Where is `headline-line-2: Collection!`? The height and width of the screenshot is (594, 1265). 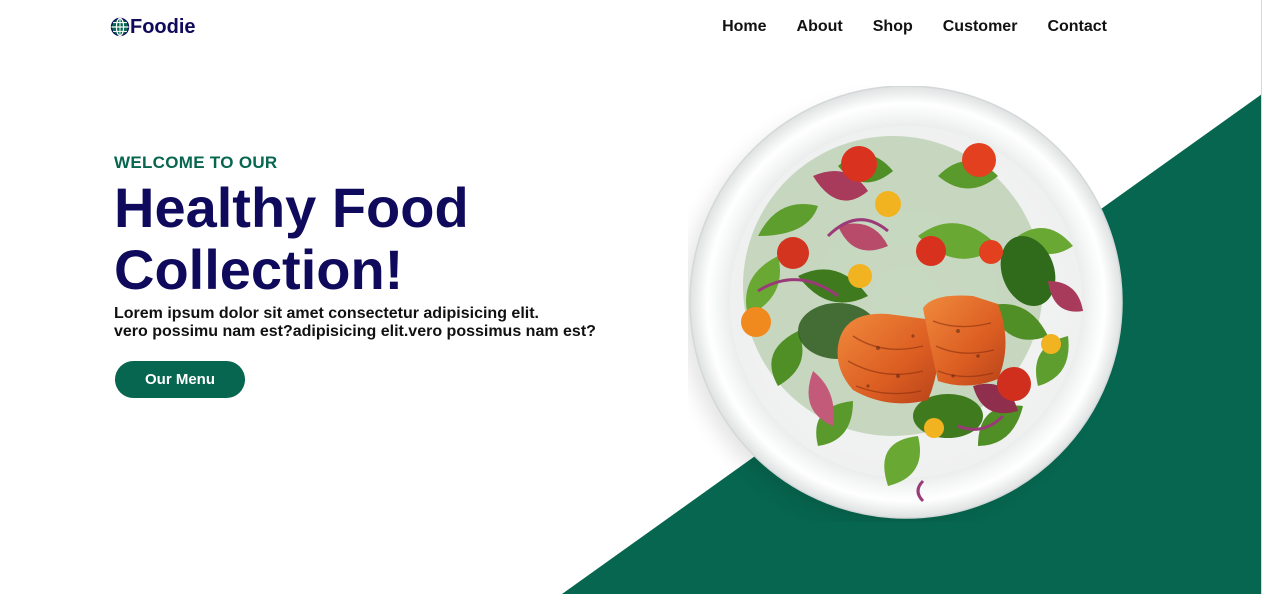
headline-line-2: Collection! is located at coordinates (259, 269).